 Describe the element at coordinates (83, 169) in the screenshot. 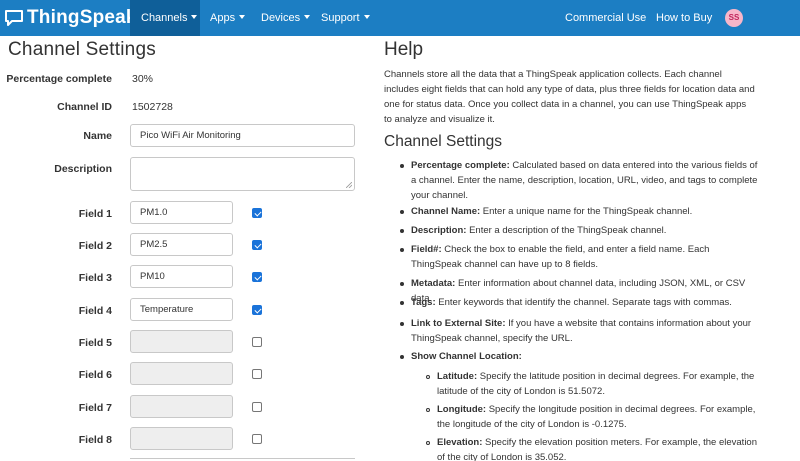

I see `description-label: Description` at that location.